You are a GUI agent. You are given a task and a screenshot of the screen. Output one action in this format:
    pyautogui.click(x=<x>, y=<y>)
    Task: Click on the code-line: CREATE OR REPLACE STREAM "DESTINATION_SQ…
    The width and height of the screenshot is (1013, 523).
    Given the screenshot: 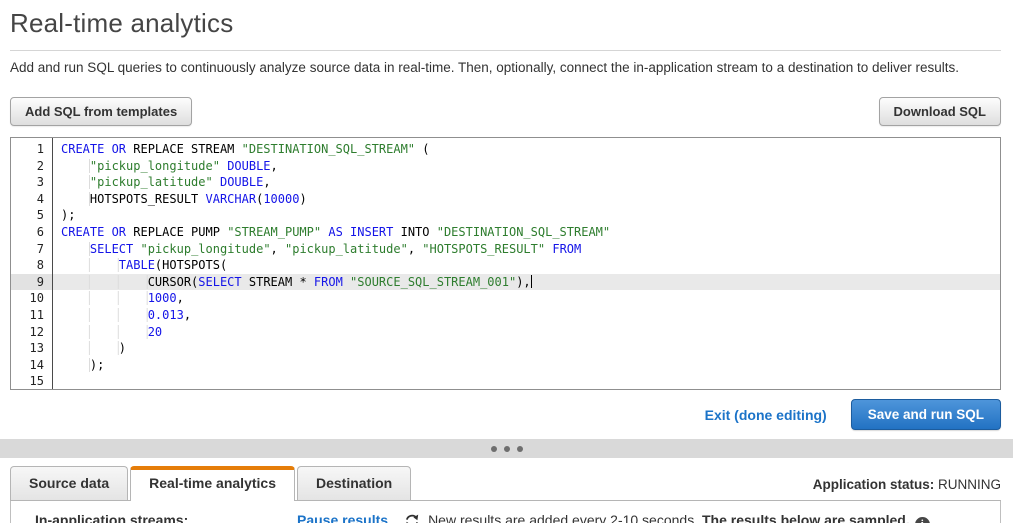 What is the action you would take?
    pyautogui.click(x=526, y=149)
    